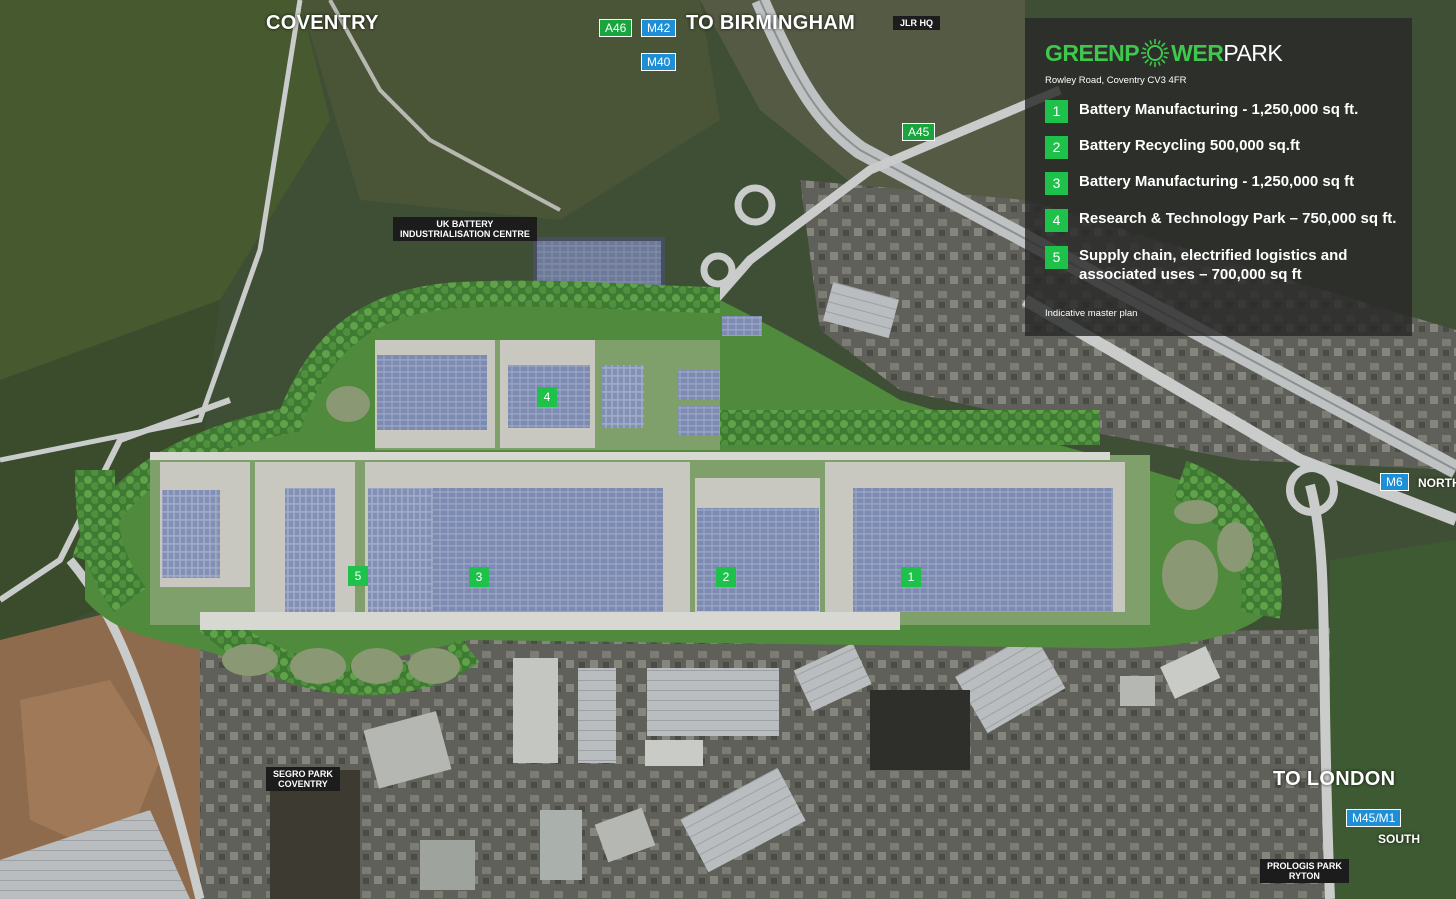  Describe the element at coordinates (1374, 818) in the screenshot. I see `m45-m1-road-marker: M45/M1` at that location.